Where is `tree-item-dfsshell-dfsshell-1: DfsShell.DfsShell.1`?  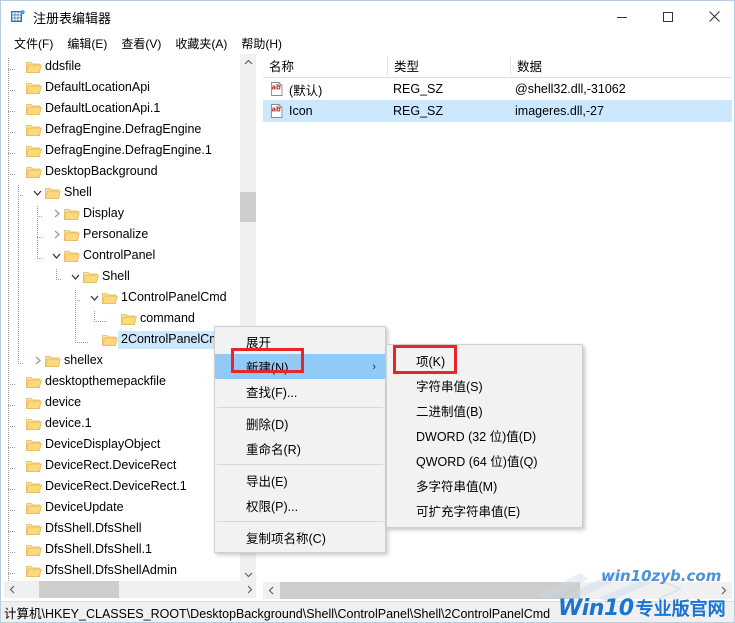
tree-item-dfsshell-dfsshell-1: DfsShell.DfsShell.1 is located at coordinates (122, 549).